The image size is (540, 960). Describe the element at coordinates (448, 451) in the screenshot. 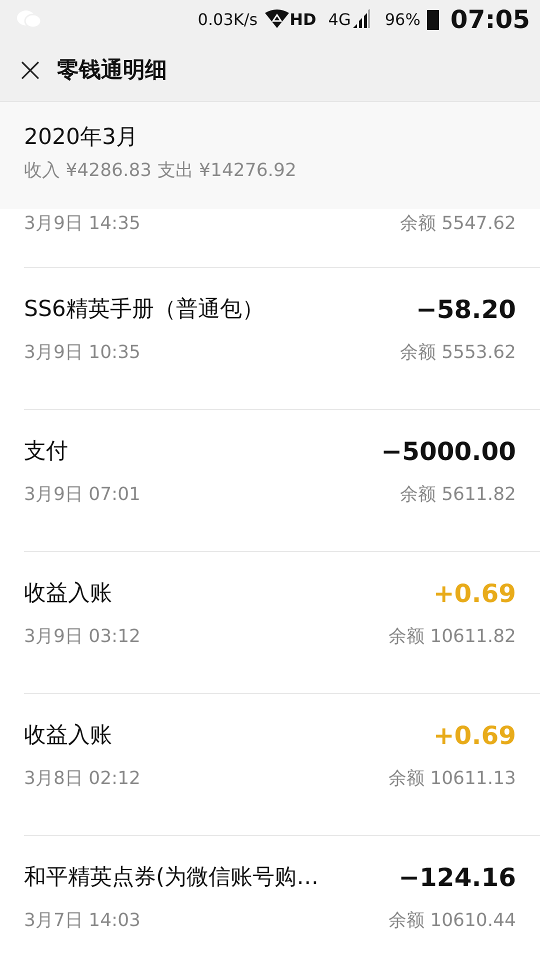

I see `transaction-amount: −5000.00` at that location.